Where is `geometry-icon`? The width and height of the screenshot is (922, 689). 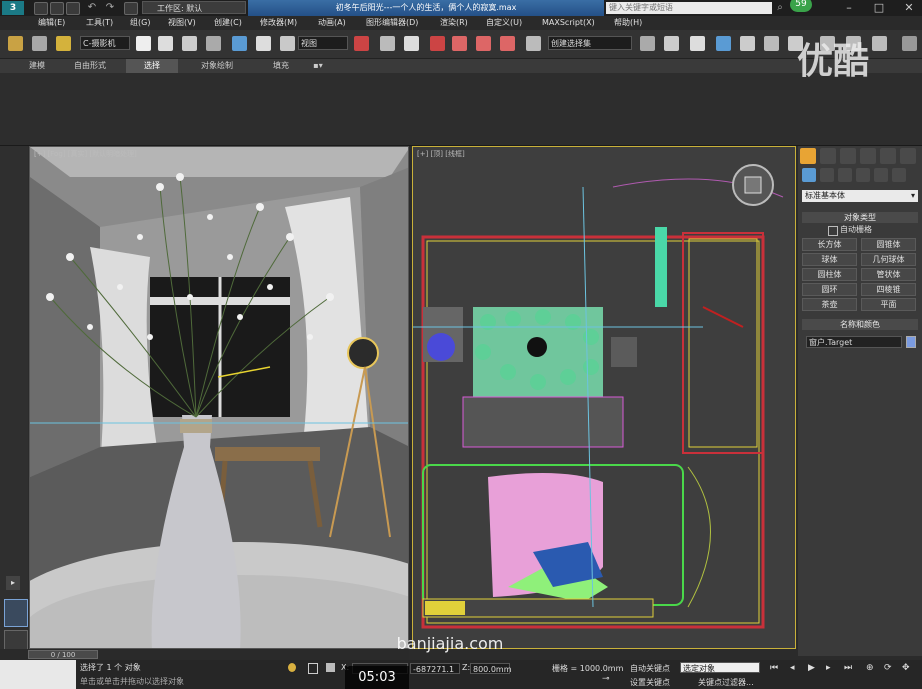
geometry-icon is located at coordinates (809, 175).